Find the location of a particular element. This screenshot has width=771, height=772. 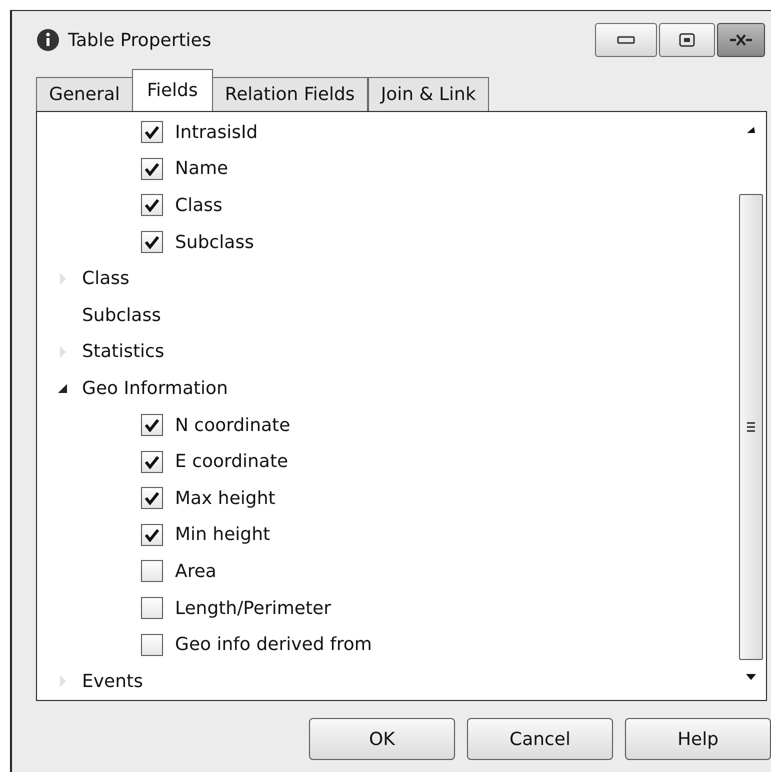

minimize-icon is located at coordinates (626, 40).